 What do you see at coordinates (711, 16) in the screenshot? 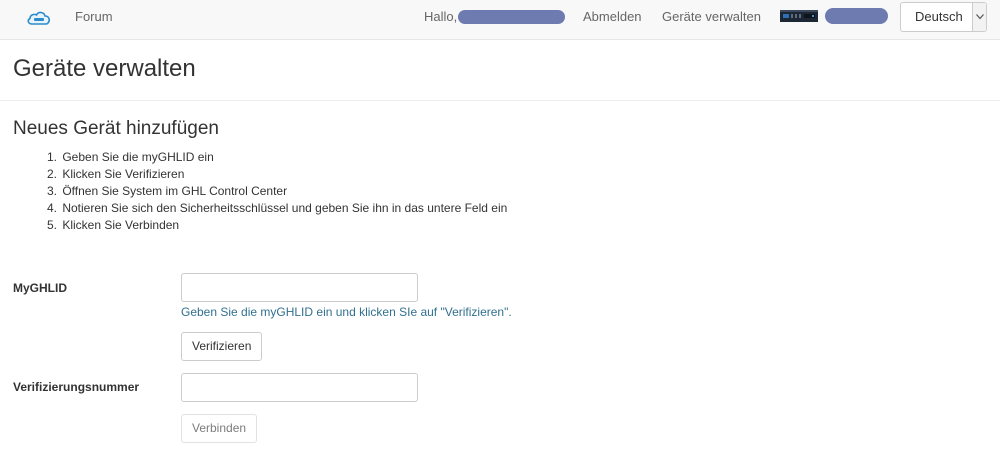
I see `manage-devices-link: Geräte verwalten` at bounding box center [711, 16].